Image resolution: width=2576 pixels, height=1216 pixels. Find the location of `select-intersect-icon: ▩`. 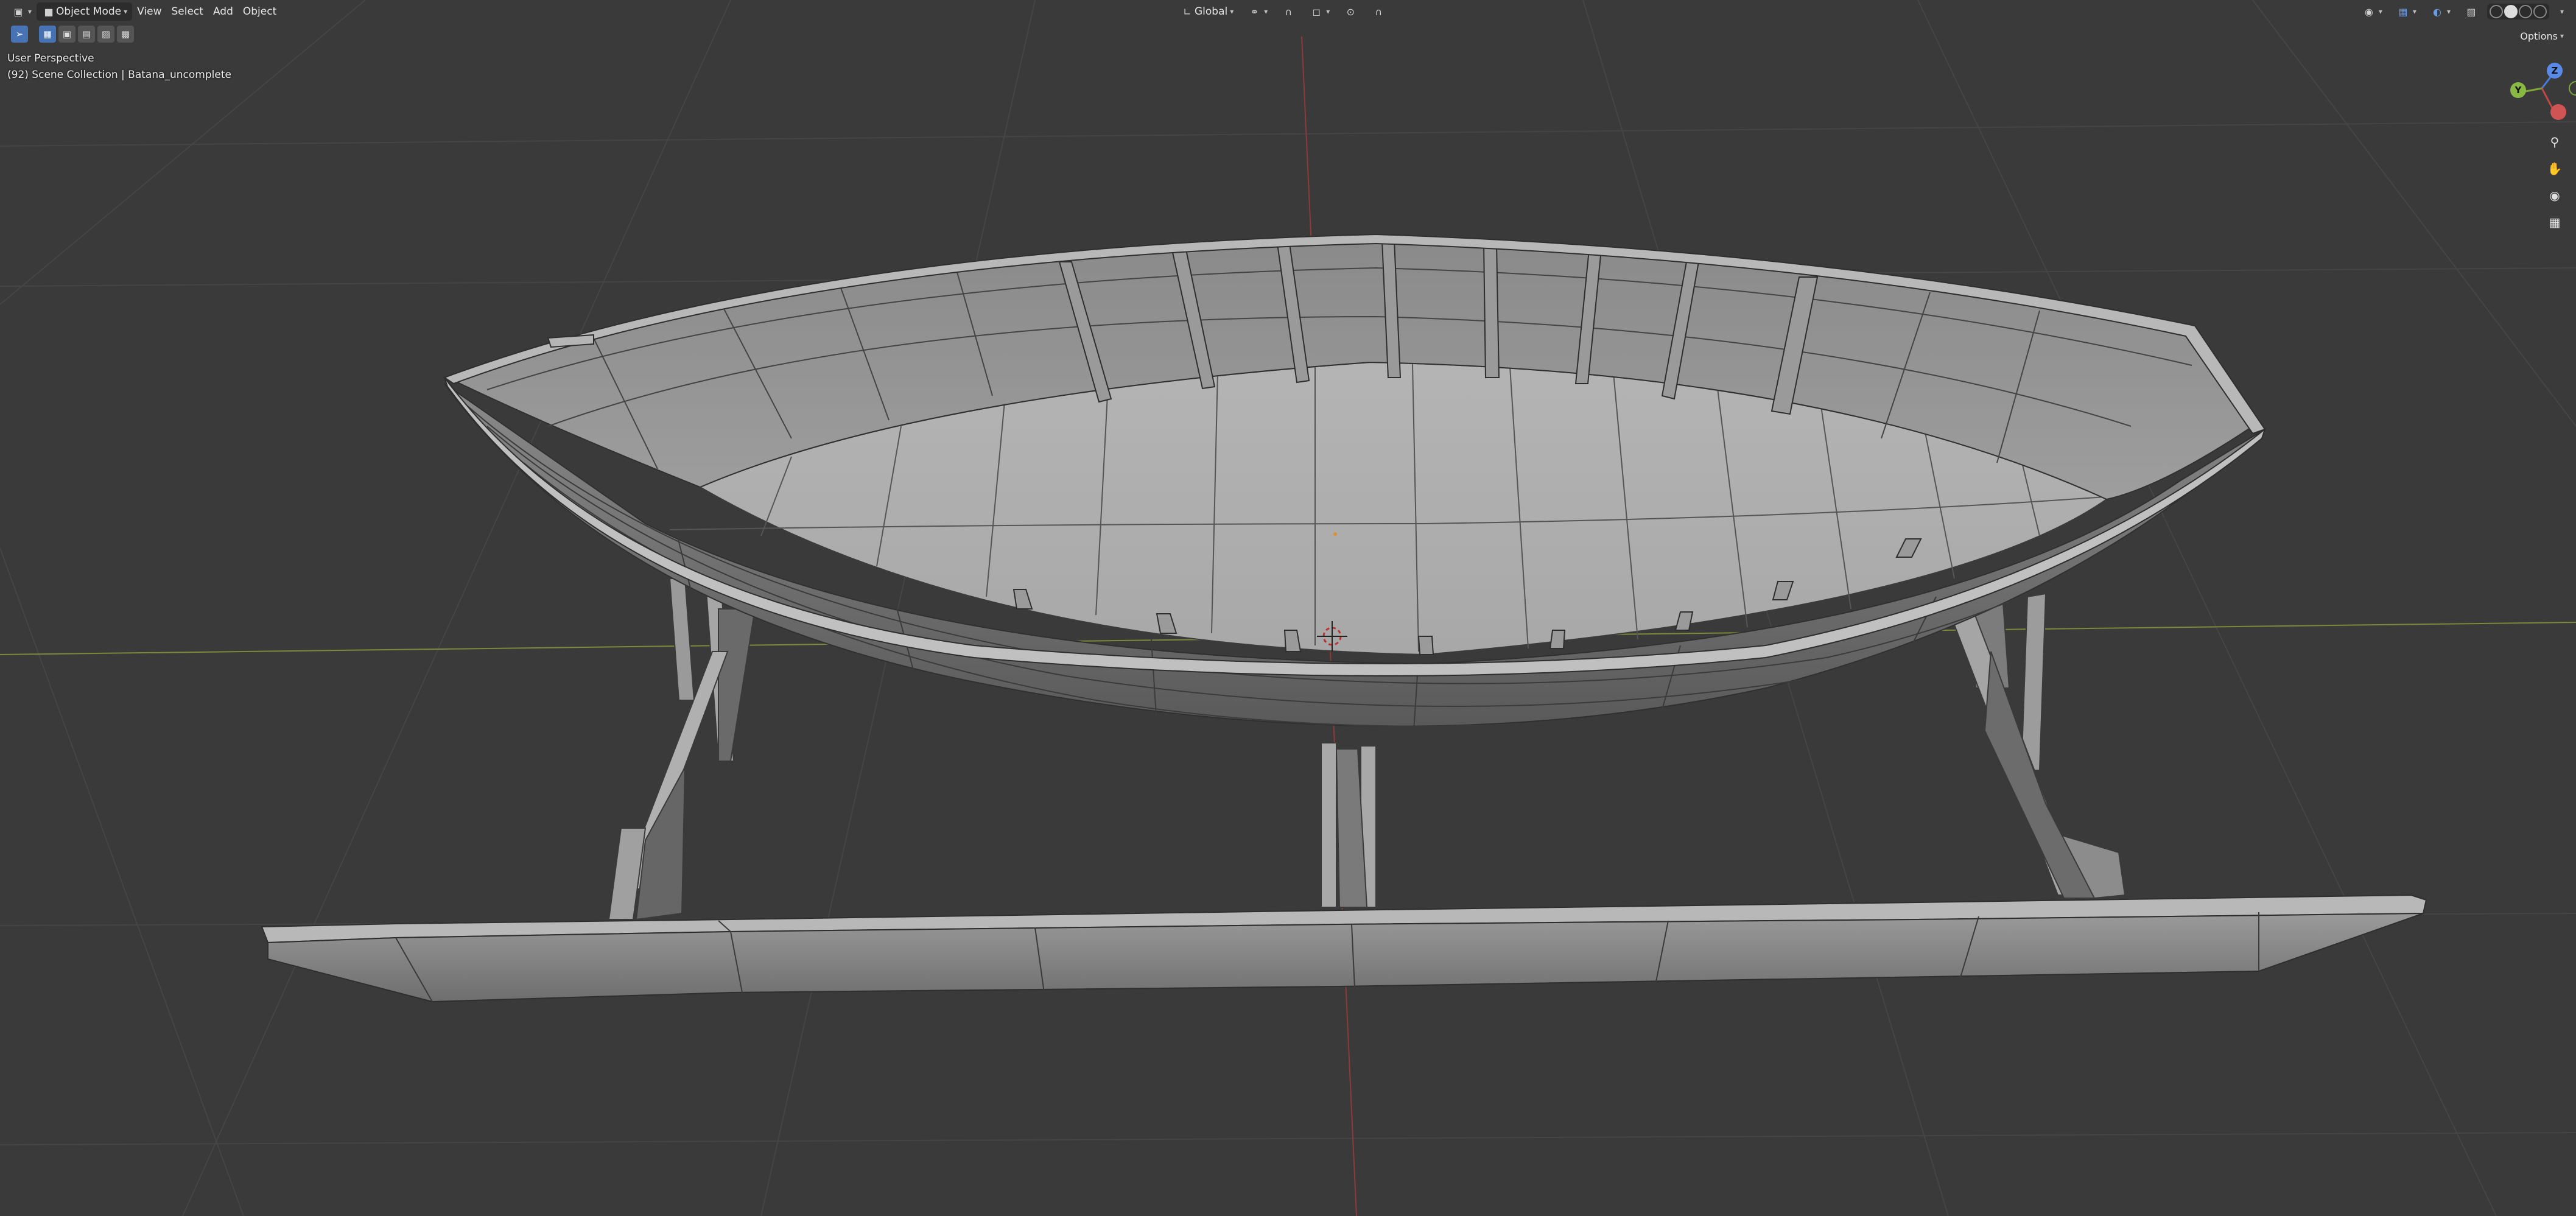

select-intersect-icon: ▩ is located at coordinates (125, 34).